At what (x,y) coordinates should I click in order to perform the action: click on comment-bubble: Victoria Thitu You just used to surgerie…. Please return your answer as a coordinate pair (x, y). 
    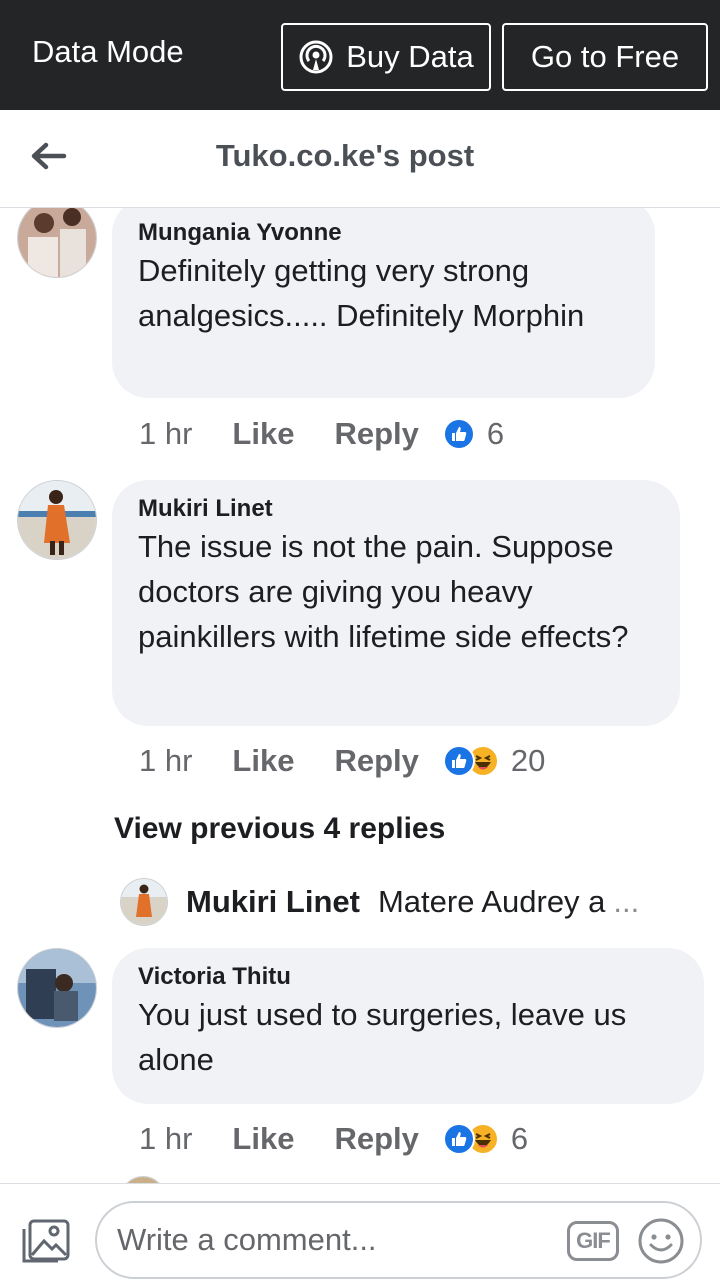
    Looking at the image, I should click on (408, 1026).